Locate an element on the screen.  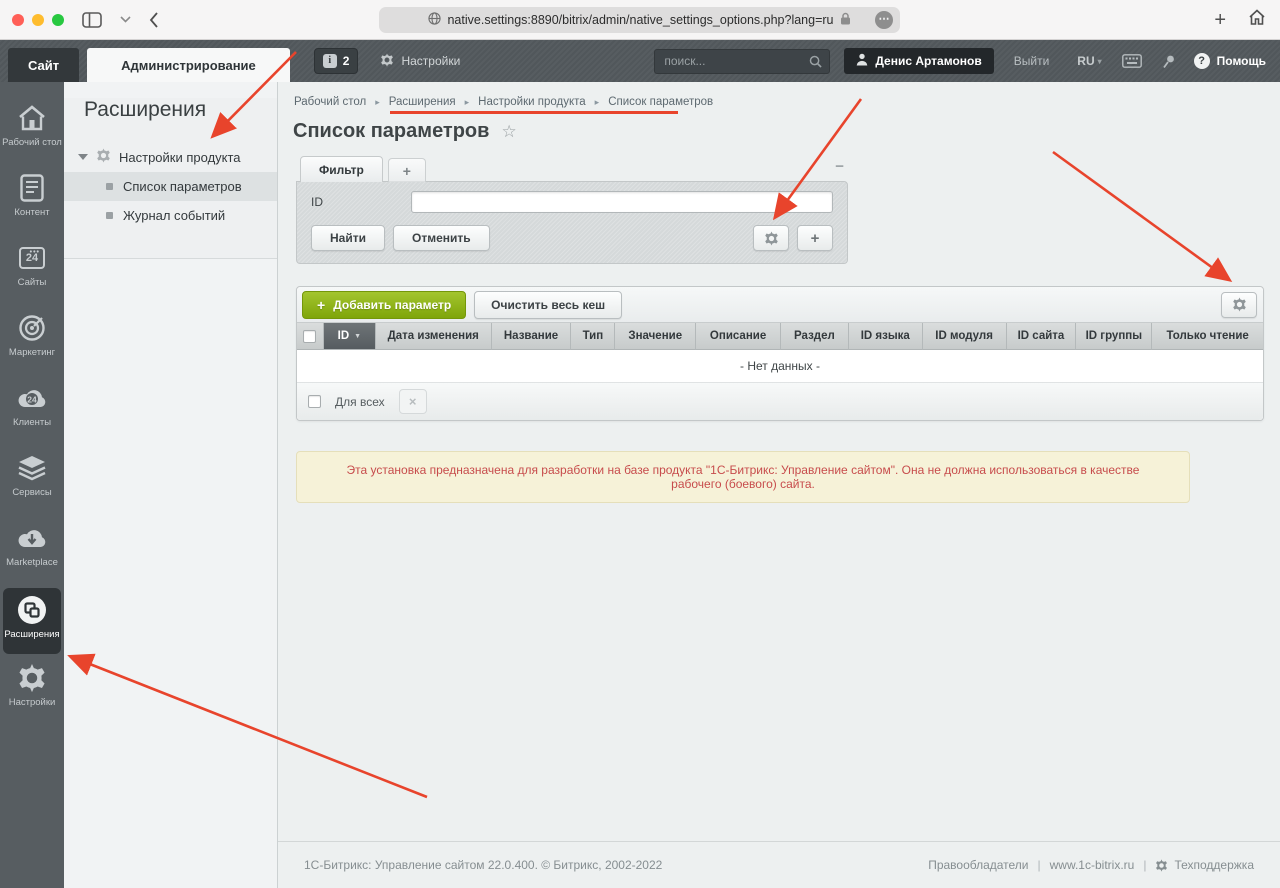
tree-item-label: Журнал событий is located at coordinates (174, 215).